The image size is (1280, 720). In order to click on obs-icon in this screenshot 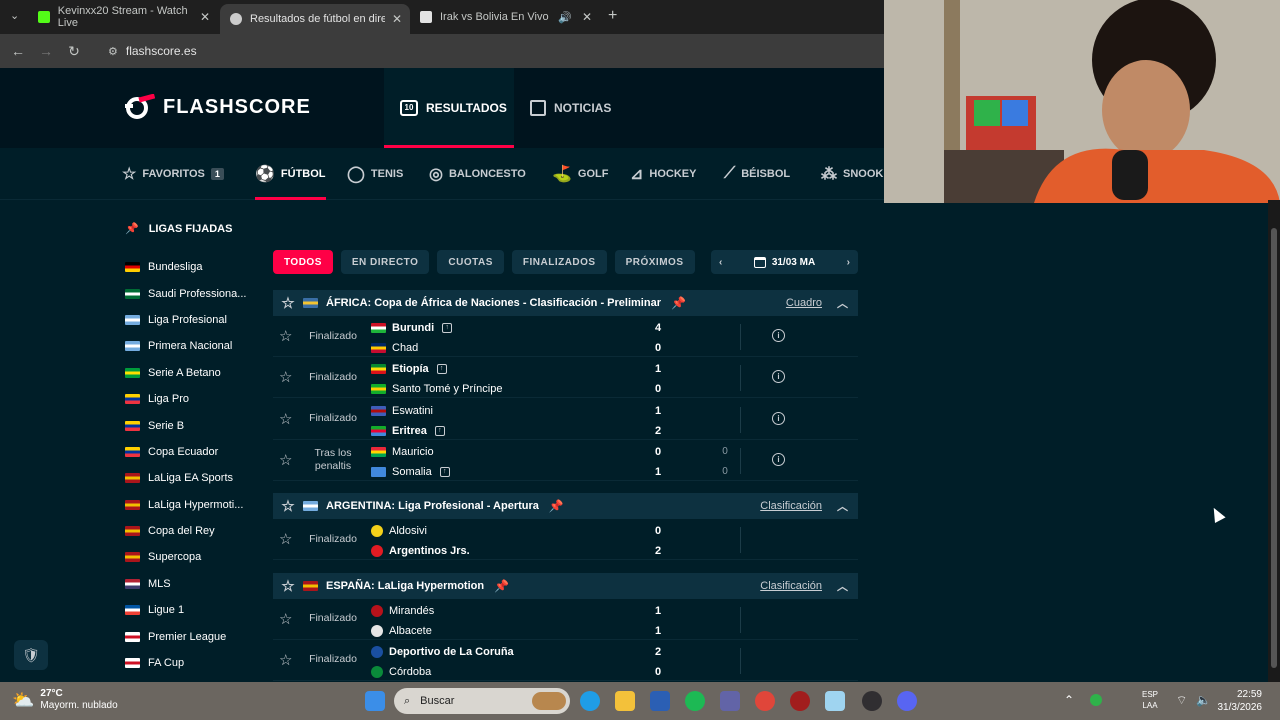, I will do `click(872, 701)`.